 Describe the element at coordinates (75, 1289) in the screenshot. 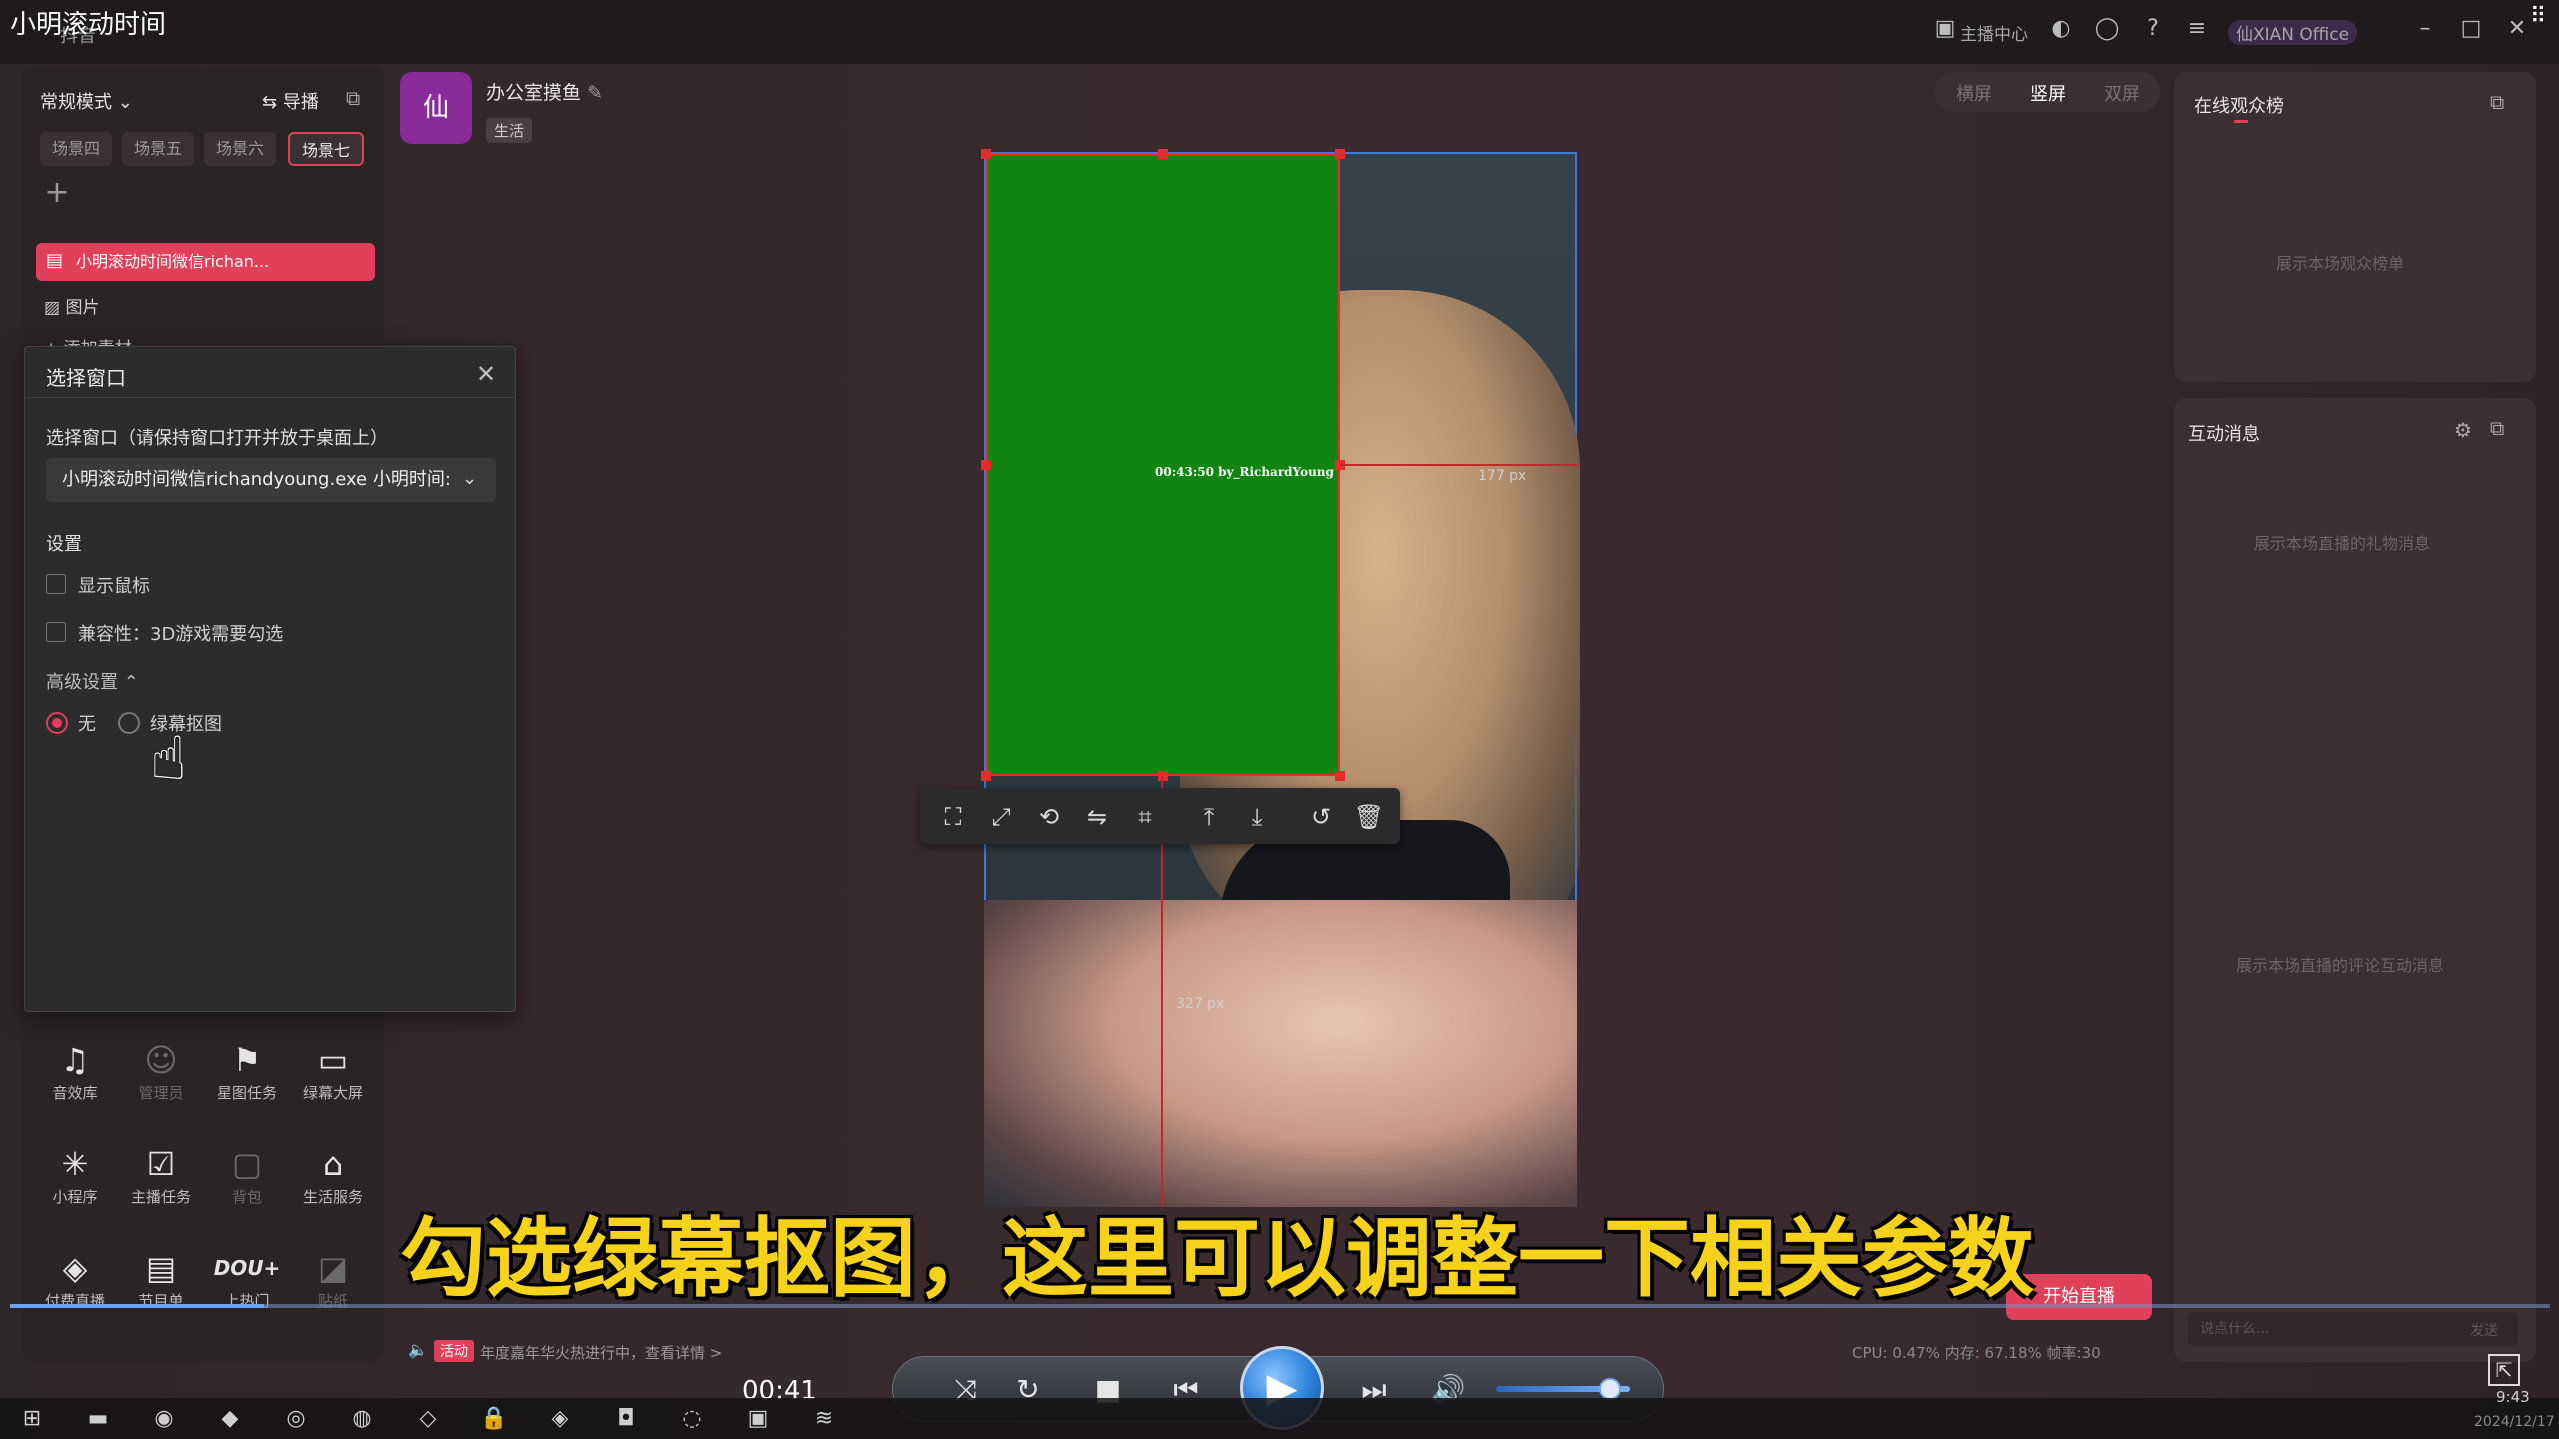

I see `tool-paid-live: ◈ 付费直播` at that location.